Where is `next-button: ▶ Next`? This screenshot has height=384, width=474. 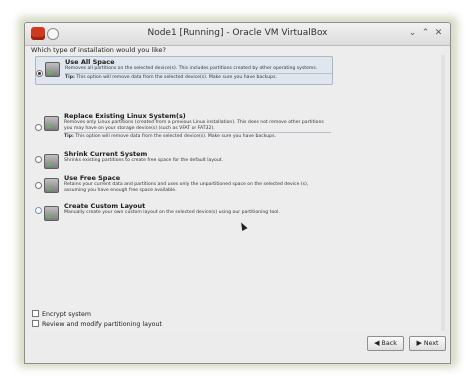 next-button: ▶ Next is located at coordinates (427, 343).